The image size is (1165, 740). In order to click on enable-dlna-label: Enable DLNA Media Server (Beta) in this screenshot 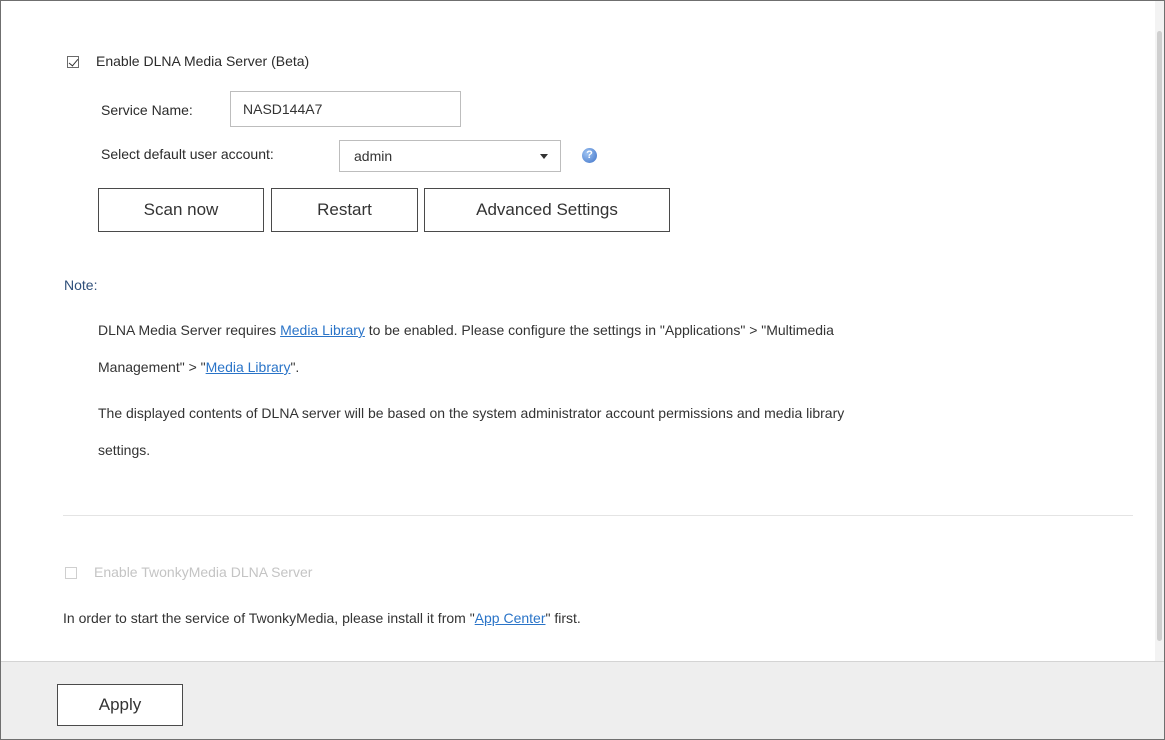, I will do `click(203, 61)`.